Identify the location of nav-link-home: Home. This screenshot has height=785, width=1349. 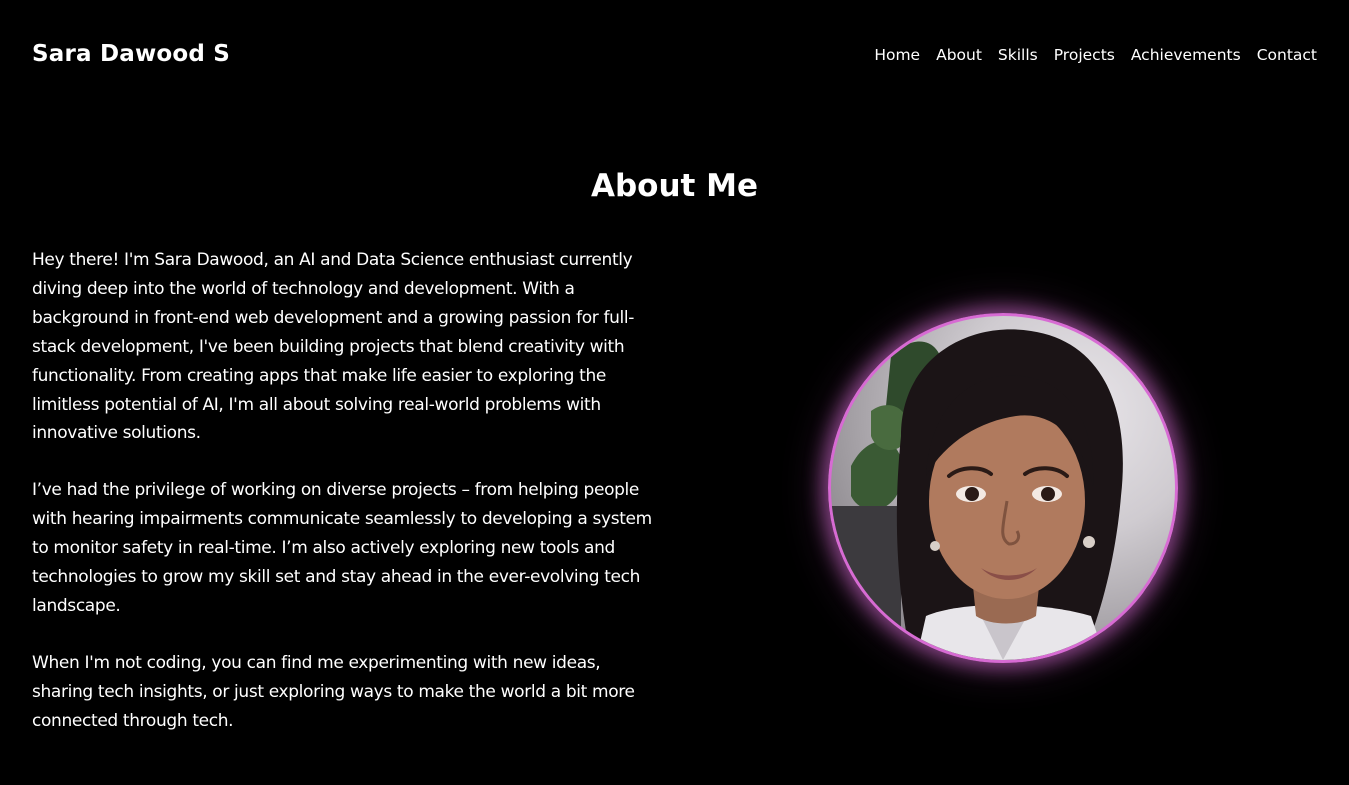
(897, 55).